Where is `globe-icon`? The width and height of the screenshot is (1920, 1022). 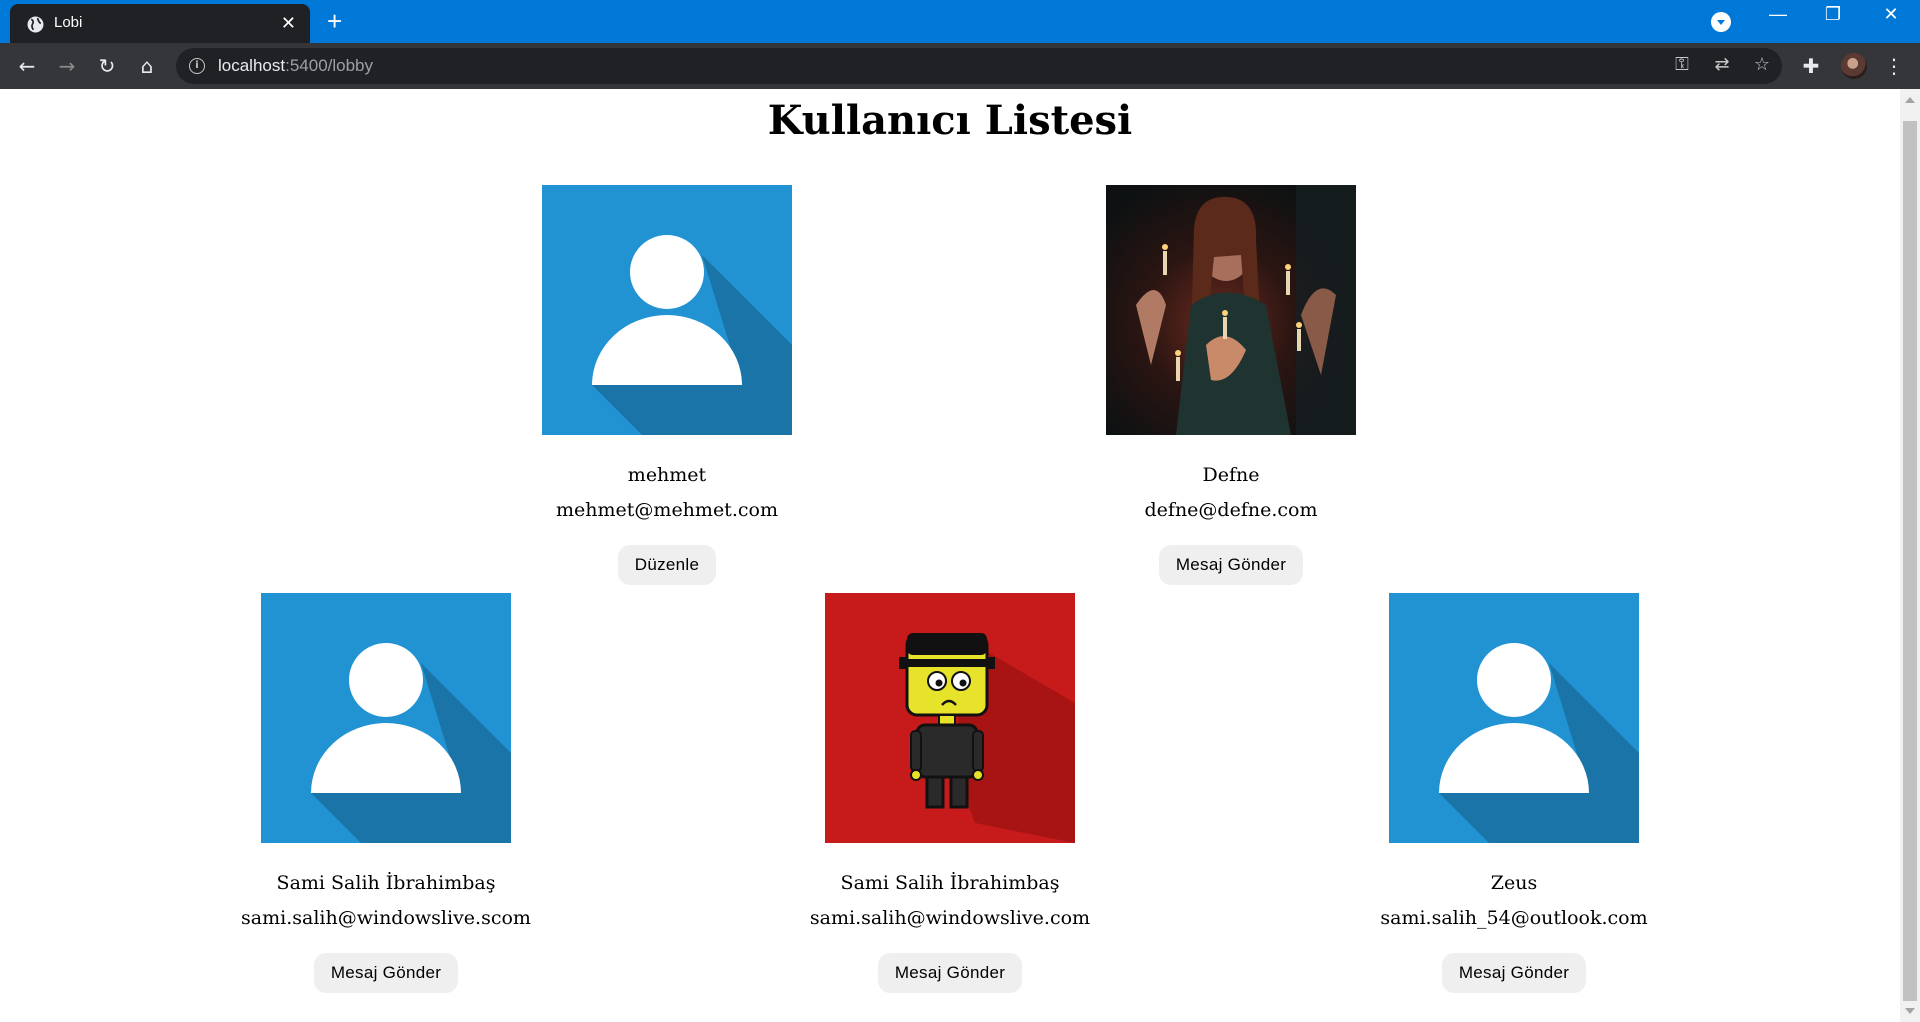 globe-icon is located at coordinates (35, 24).